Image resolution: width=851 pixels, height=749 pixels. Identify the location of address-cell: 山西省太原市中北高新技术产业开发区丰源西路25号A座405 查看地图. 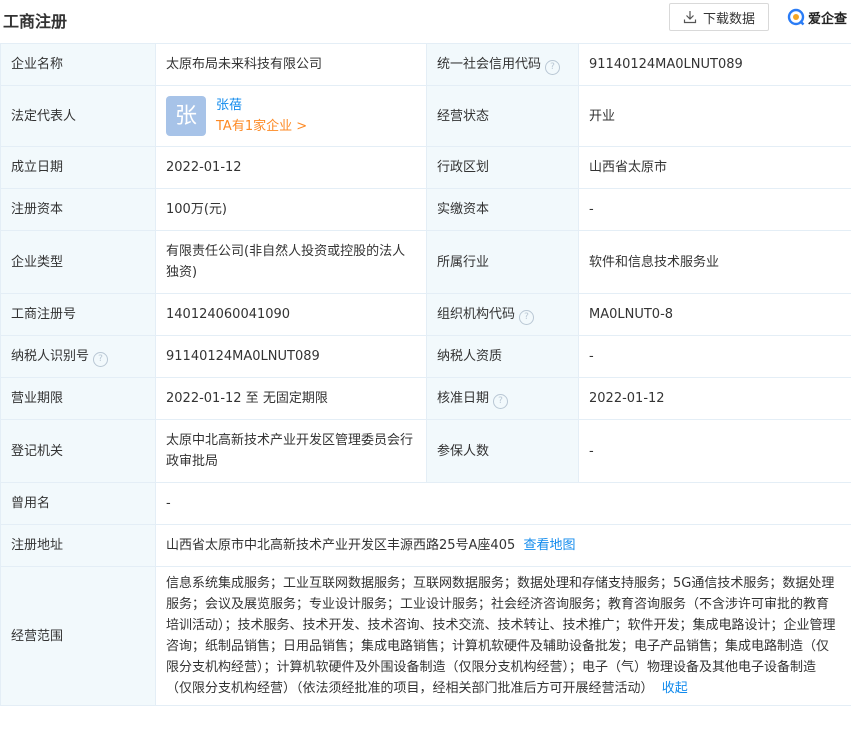
(503, 545).